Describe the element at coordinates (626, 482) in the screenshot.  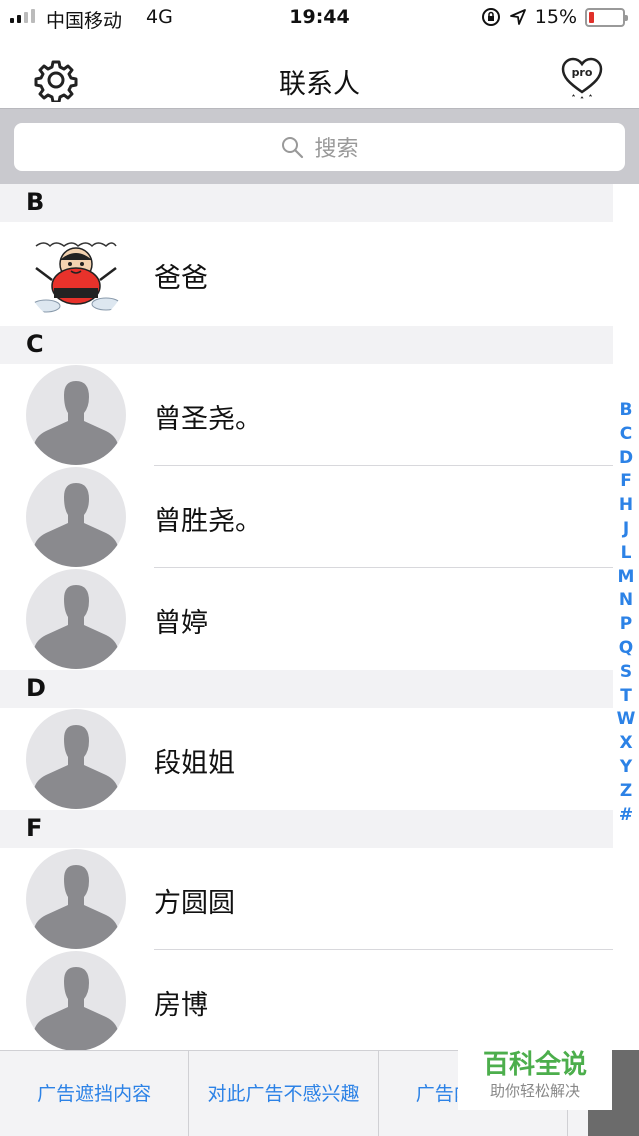
I see `index-letter: F` at that location.